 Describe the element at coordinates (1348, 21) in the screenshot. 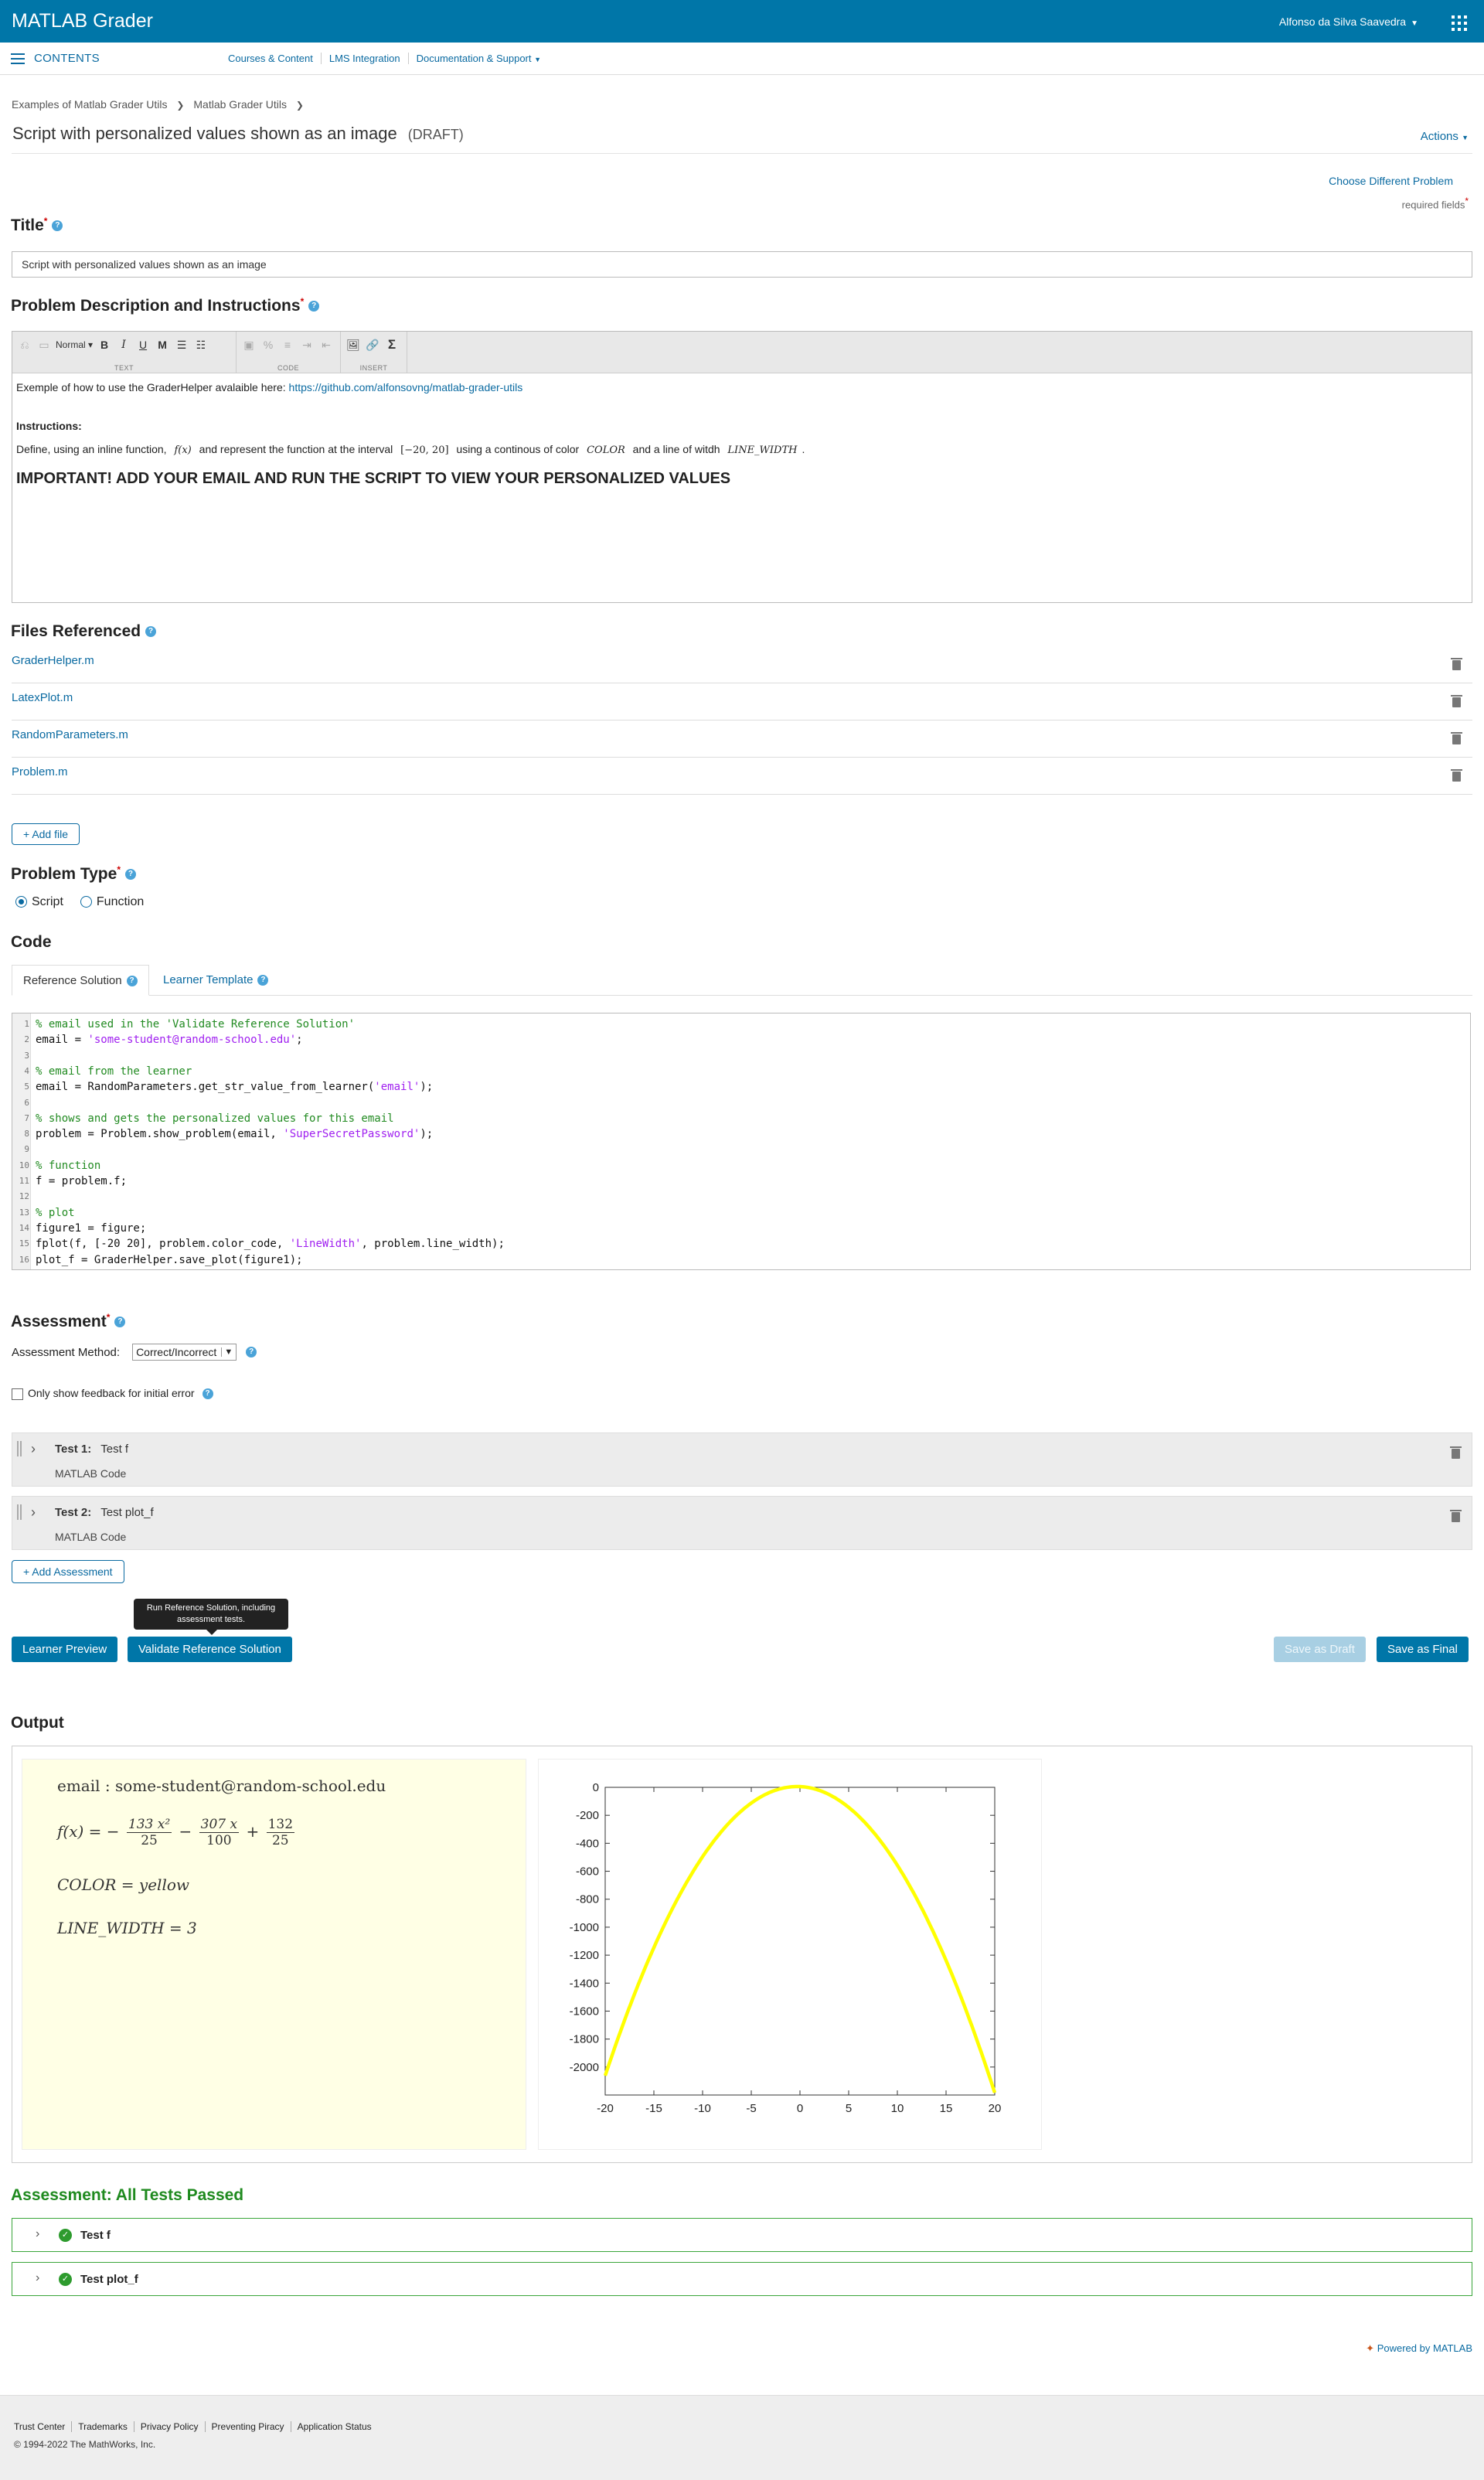

I see `user-menu: Alfonso da Silva Saavedra ▼` at that location.